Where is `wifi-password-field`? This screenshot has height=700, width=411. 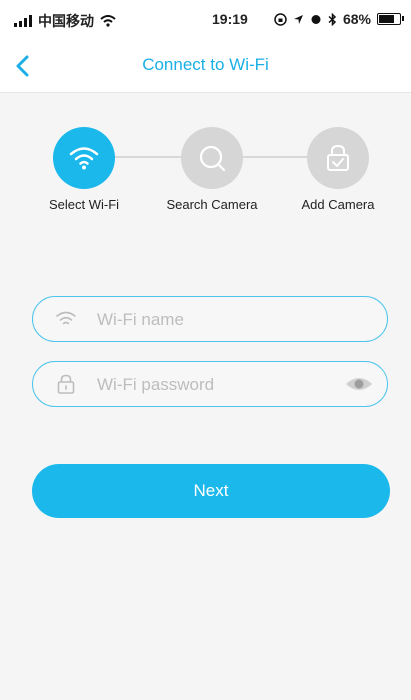 wifi-password-field is located at coordinates (210, 384).